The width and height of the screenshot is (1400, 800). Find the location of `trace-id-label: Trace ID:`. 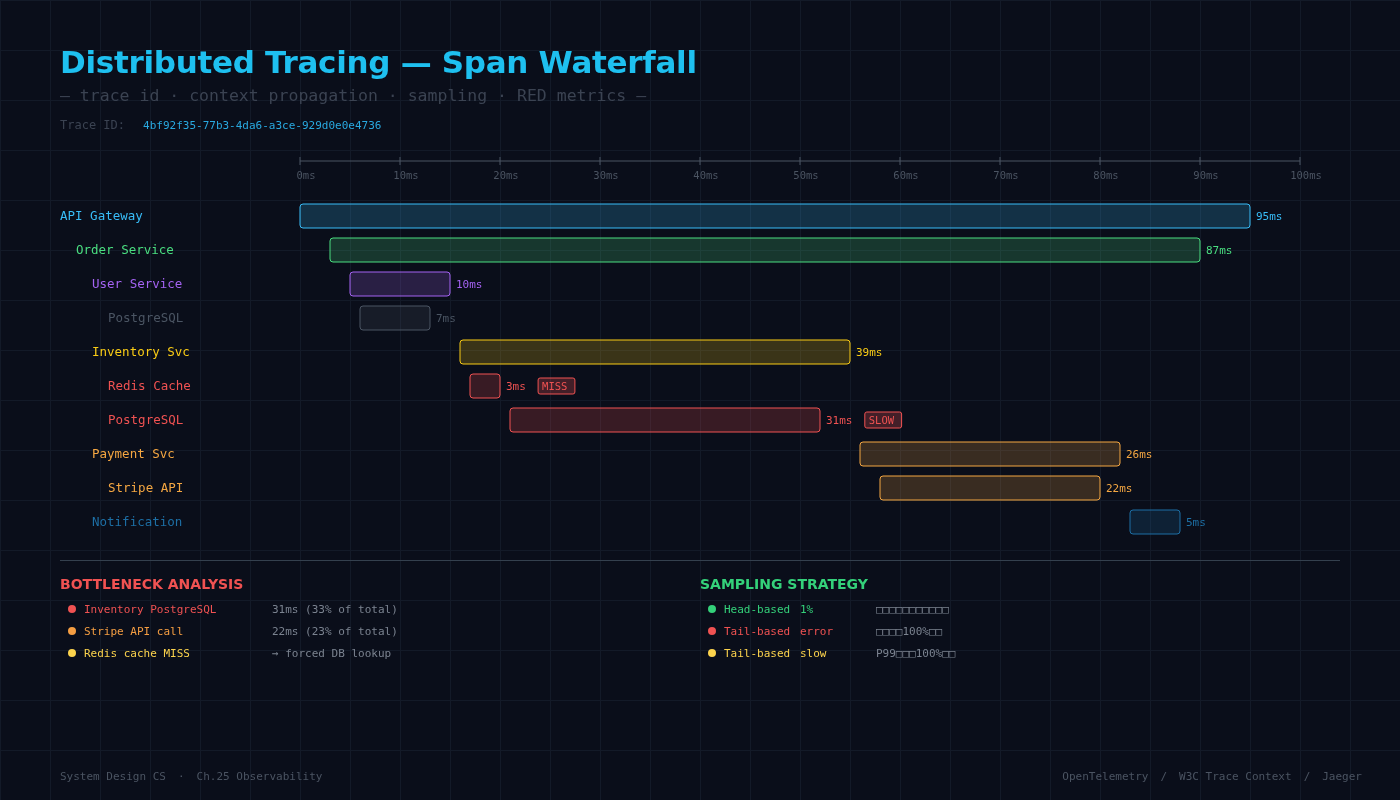

trace-id-label: Trace ID: is located at coordinates (93, 125).